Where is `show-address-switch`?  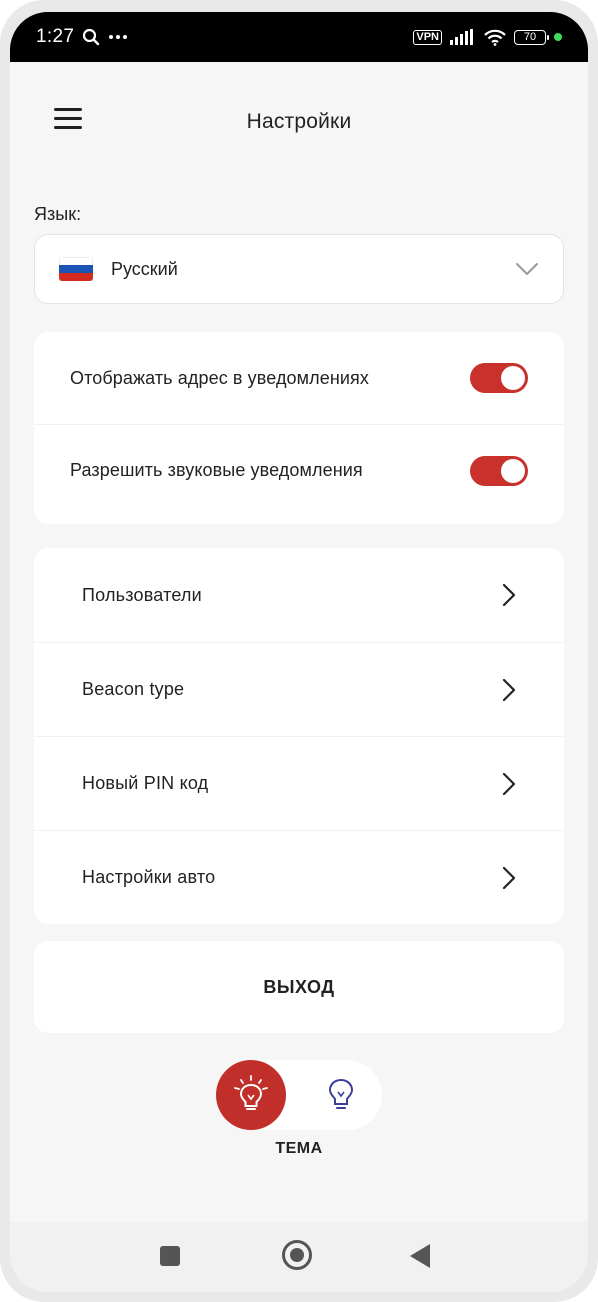 show-address-switch is located at coordinates (499, 378).